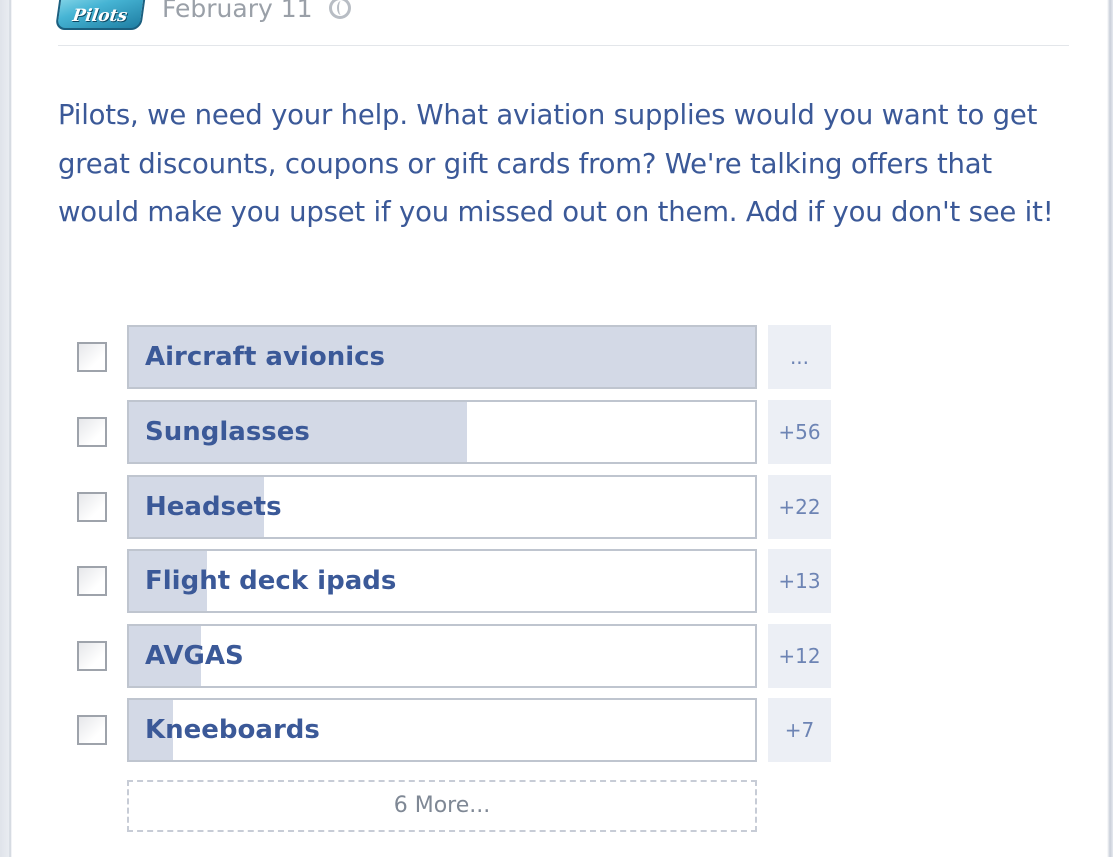  I want to click on poll-option-voters: +22, so click(799, 507).